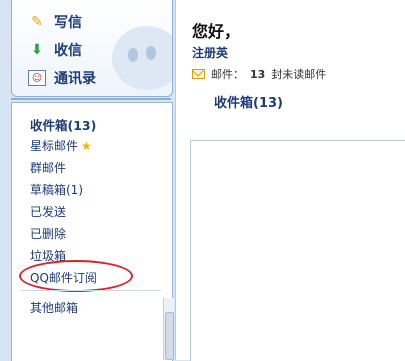  What do you see at coordinates (86, 146) in the screenshot?
I see `star-icon: ★` at bounding box center [86, 146].